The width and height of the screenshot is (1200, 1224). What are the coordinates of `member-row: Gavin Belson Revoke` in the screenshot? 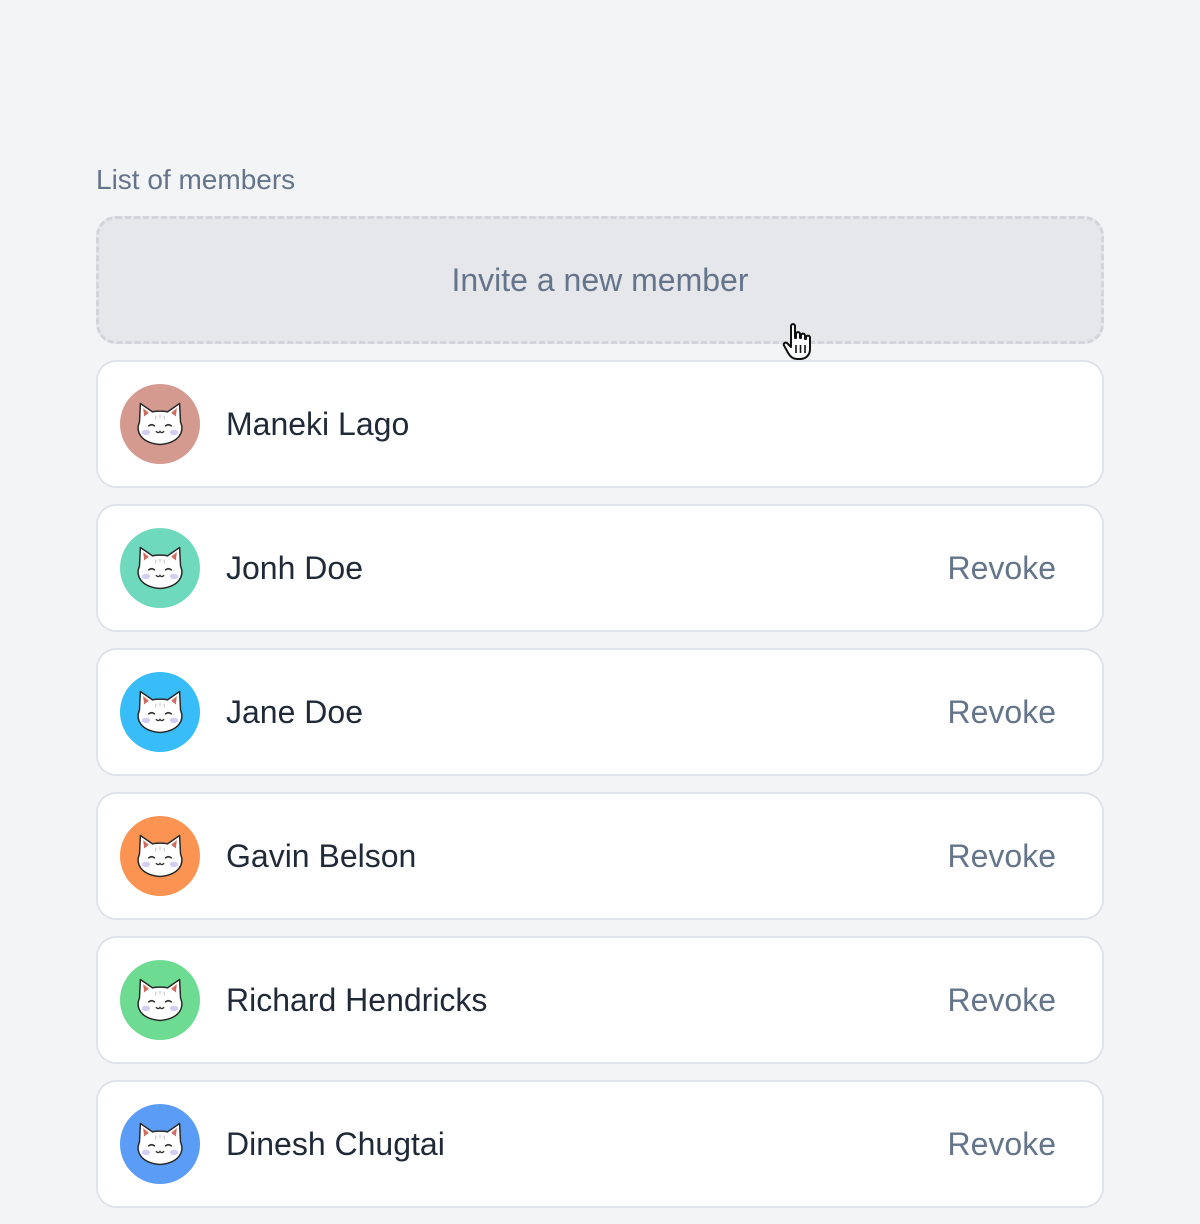 It's located at (600, 856).